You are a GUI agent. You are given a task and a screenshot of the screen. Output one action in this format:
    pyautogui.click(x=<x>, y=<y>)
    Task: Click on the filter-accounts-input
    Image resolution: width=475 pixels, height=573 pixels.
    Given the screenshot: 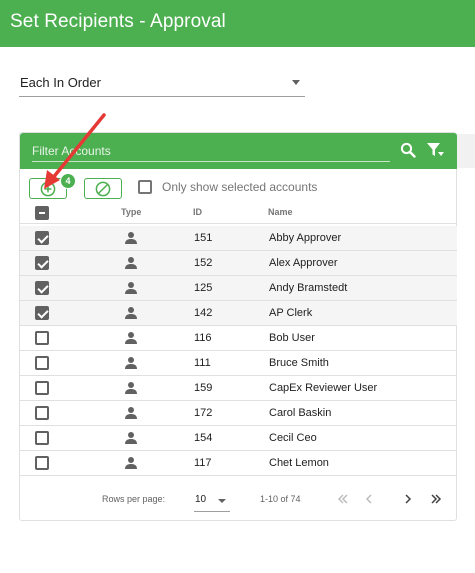 What is the action you would take?
    pyautogui.click(x=211, y=151)
    